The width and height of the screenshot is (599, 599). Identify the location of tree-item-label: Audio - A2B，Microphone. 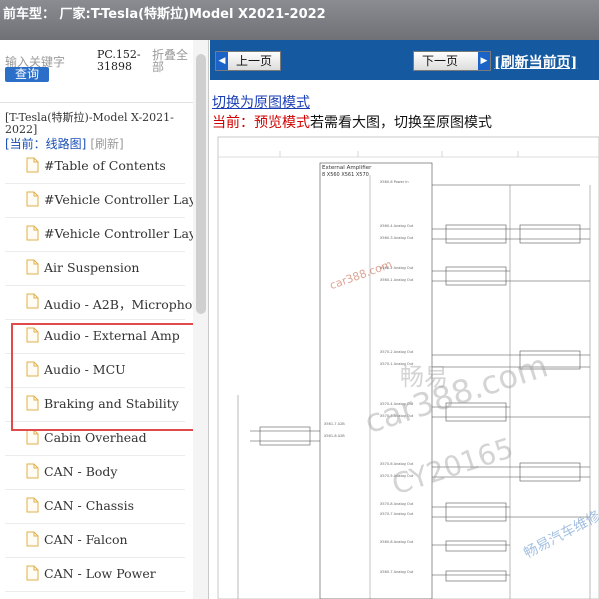
(126, 304).